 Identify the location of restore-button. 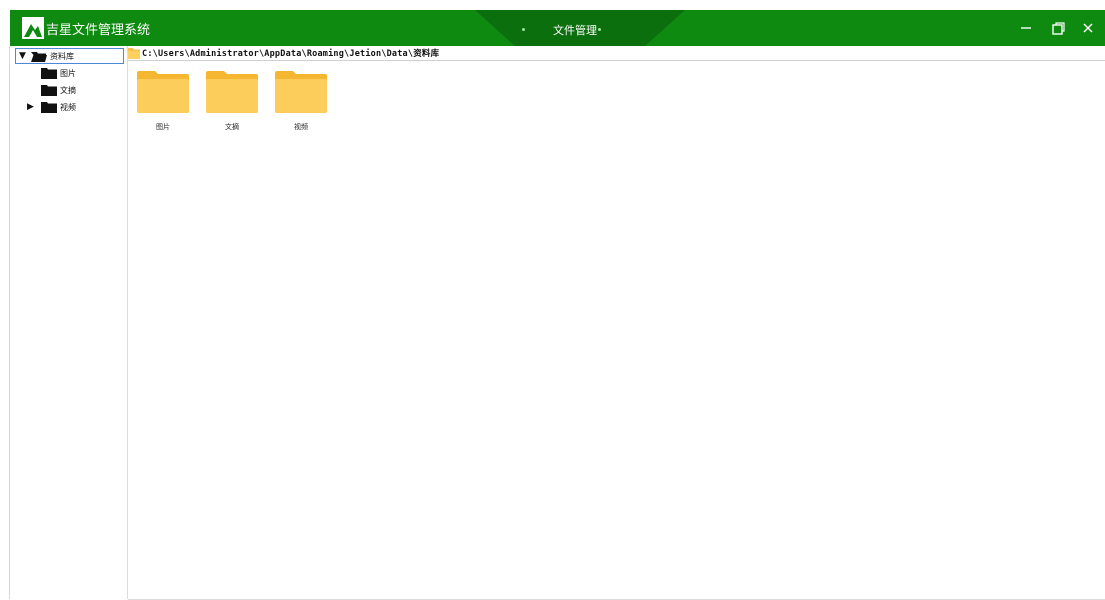
(1058, 28).